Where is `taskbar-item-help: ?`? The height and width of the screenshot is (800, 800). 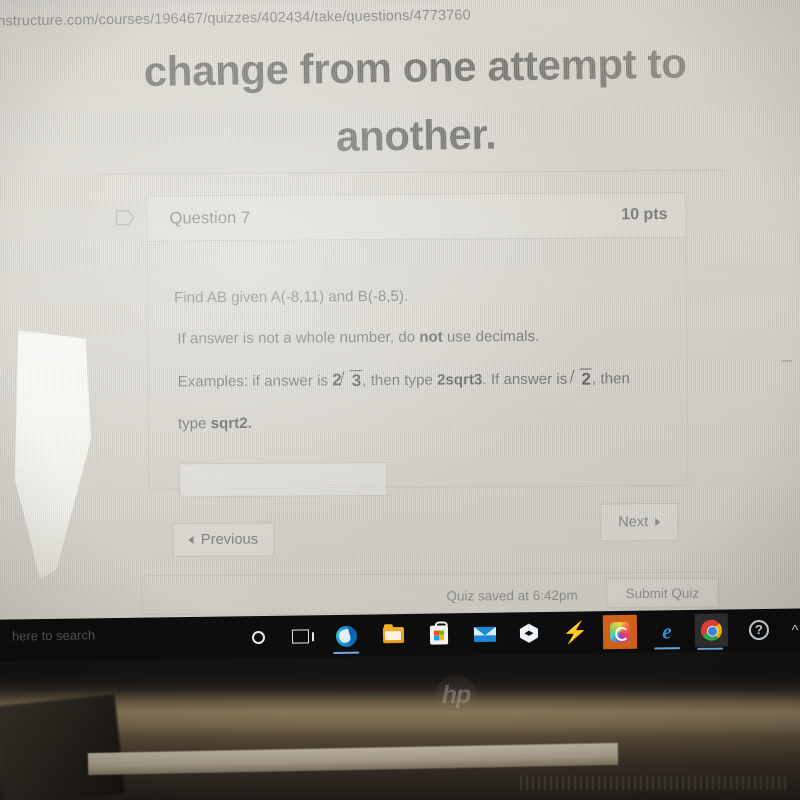 taskbar-item-help: ? is located at coordinates (759, 630).